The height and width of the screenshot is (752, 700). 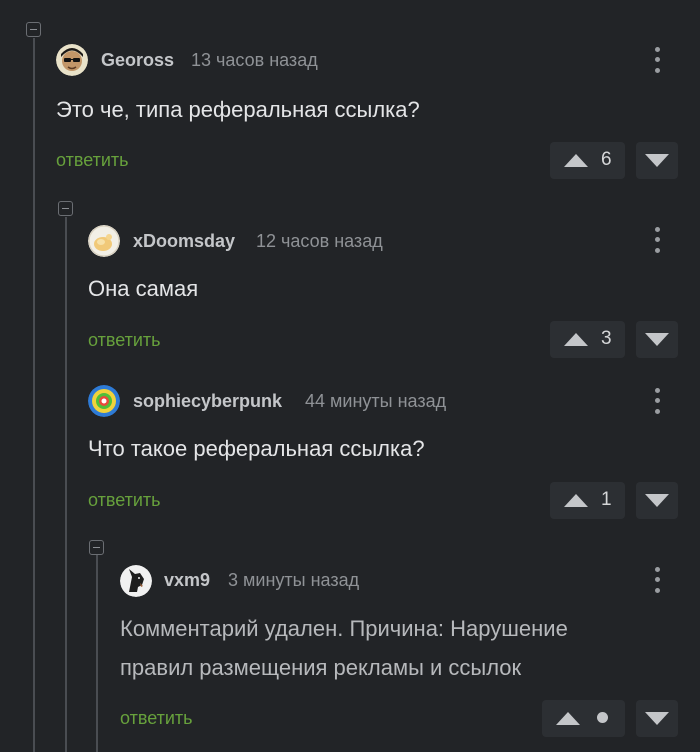 I want to click on comment-text: Это че, типа реферальная ссылка?, so click(x=238, y=109).